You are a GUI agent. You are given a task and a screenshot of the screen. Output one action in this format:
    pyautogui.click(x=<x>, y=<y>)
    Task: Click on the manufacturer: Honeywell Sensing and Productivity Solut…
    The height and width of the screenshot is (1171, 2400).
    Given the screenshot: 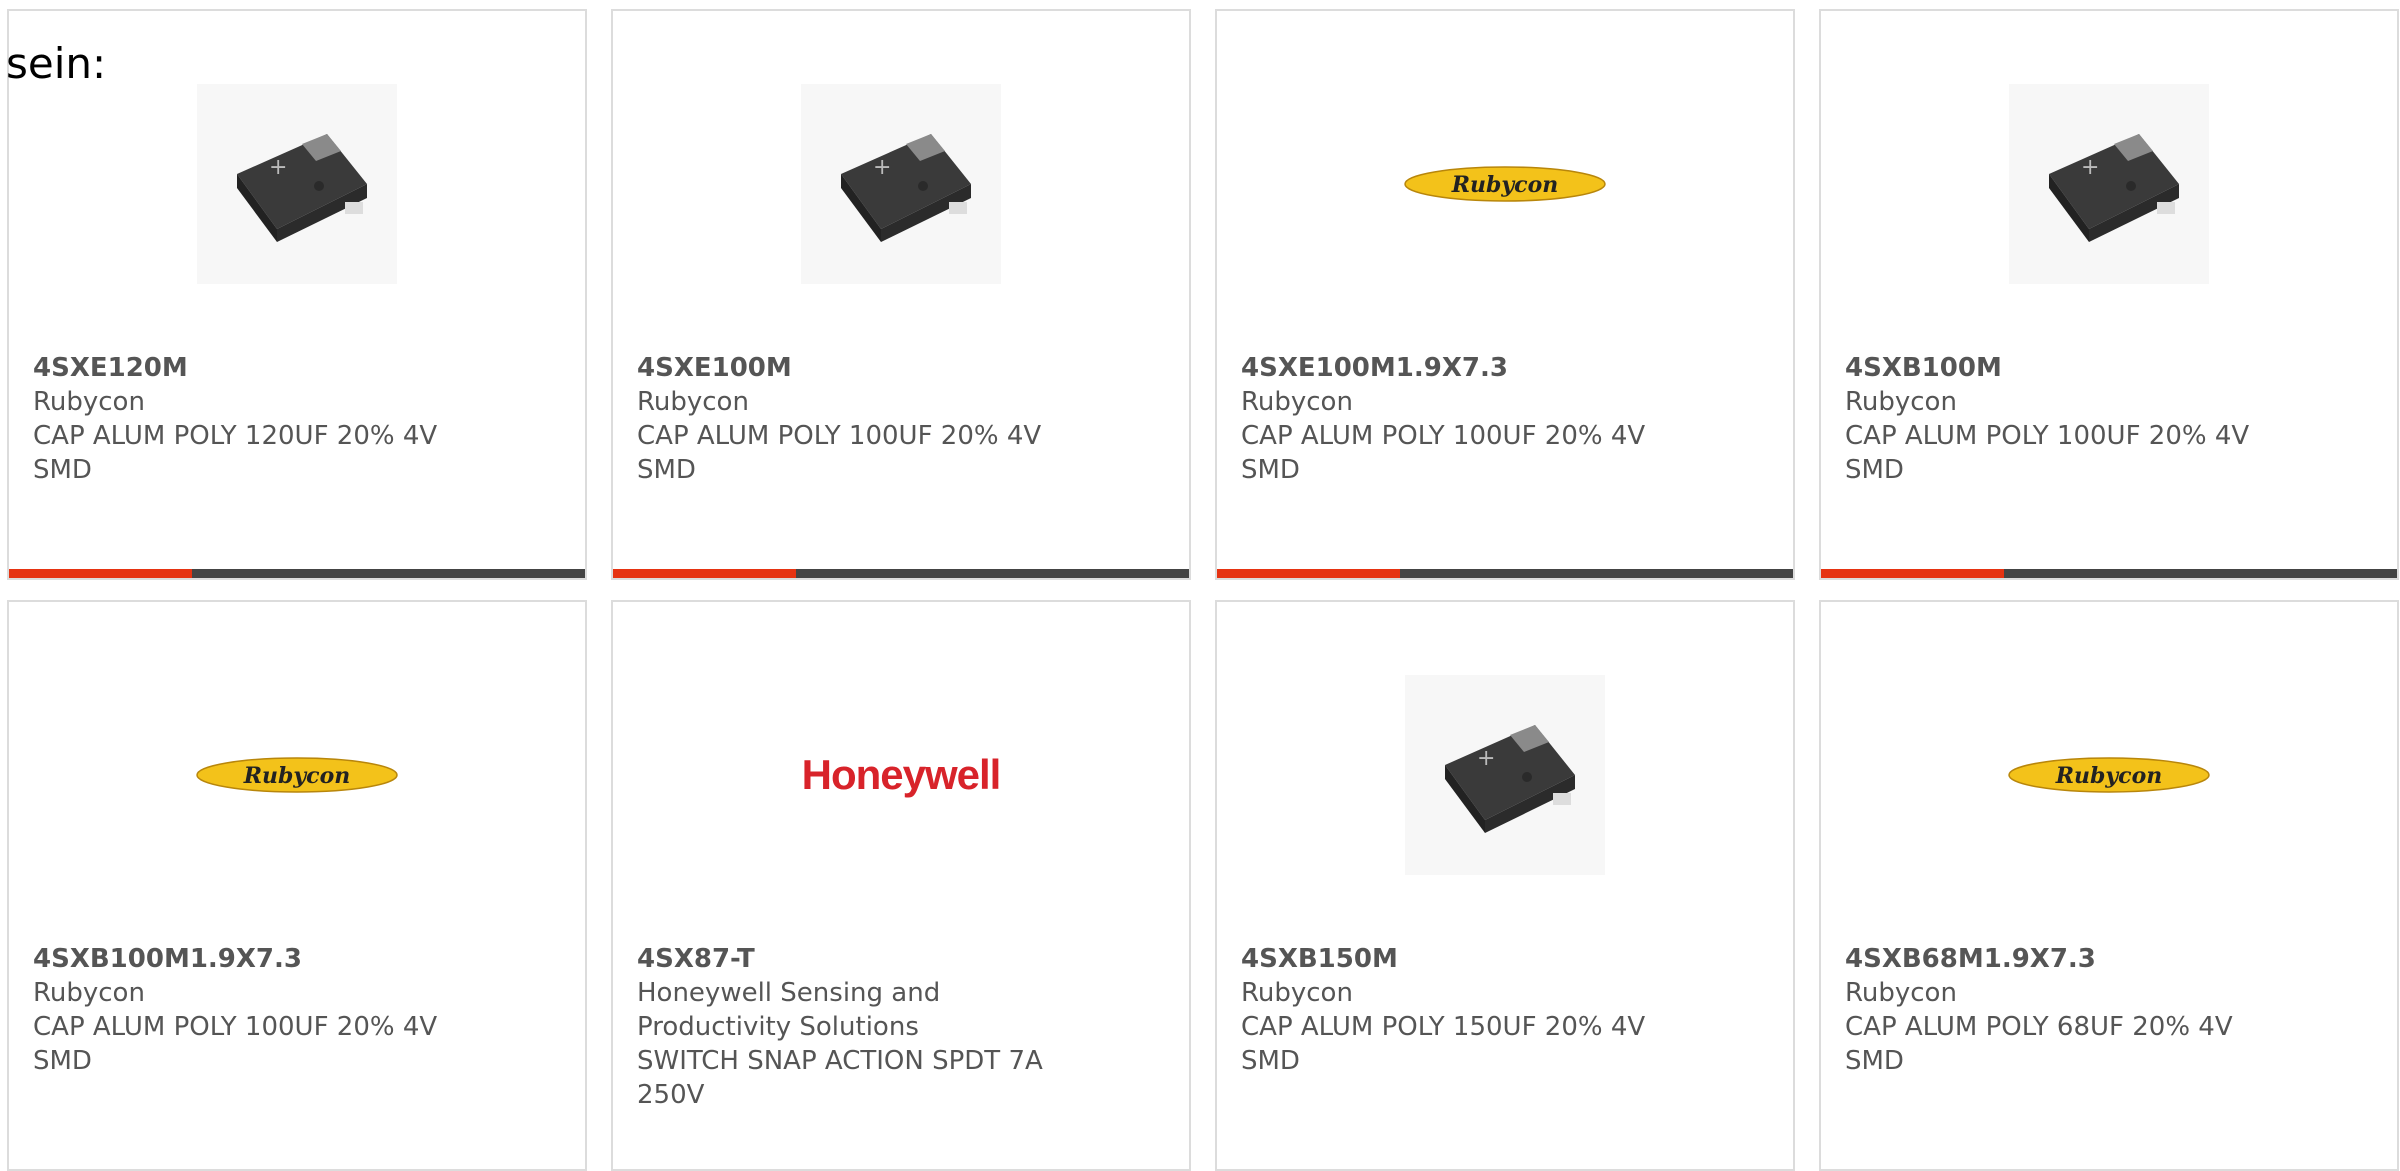 What is the action you would take?
    pyautogui.click(x=789, y=1010)
    